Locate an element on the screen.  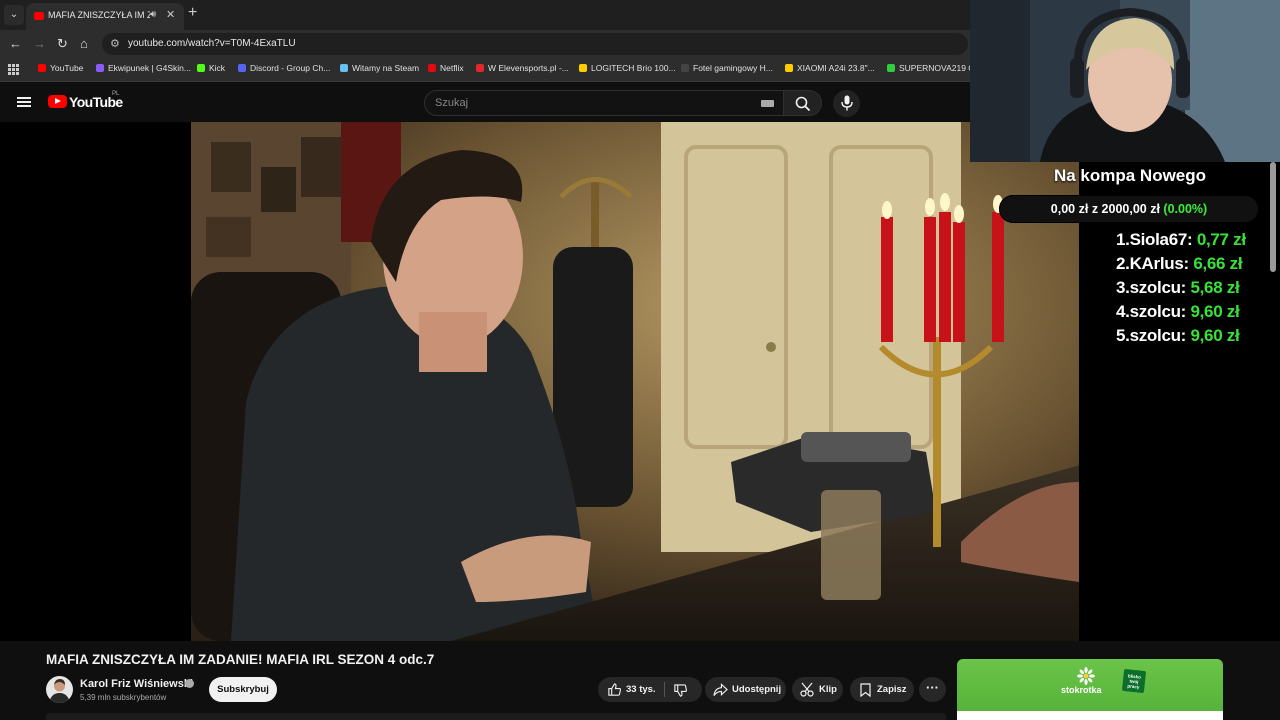
like-dislike-group: 33 tys. is located at coordinates (650, 689).